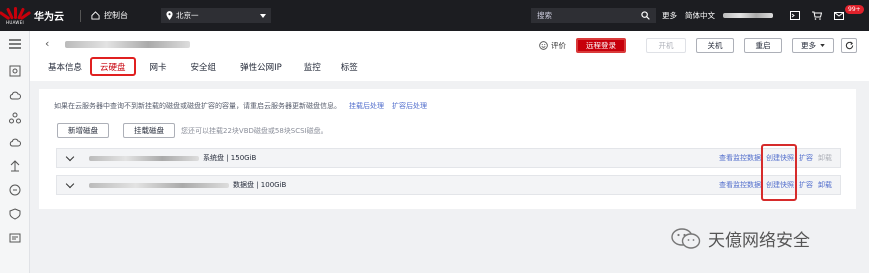 The width and height of the screenshot is (869, 273). I want to click on terminal-icon, so click(795, 15).